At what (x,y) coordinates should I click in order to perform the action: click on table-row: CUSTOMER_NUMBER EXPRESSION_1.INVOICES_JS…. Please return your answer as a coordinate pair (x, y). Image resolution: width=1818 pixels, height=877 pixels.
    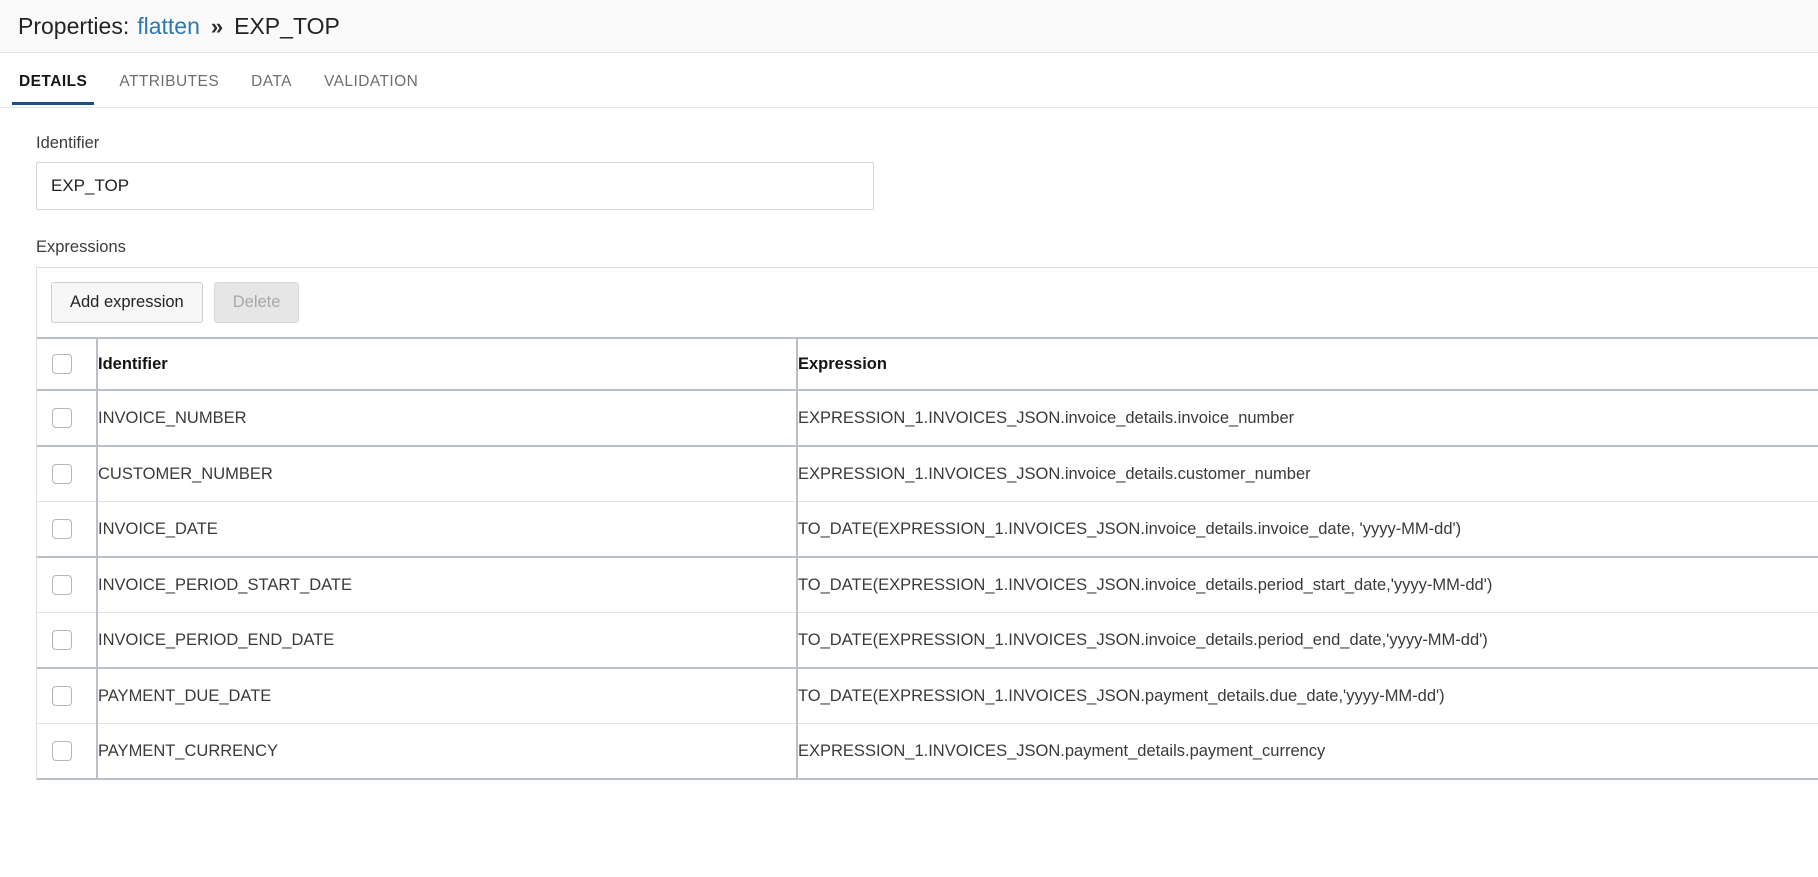
    Looking at the image, I should click on (927, 474).